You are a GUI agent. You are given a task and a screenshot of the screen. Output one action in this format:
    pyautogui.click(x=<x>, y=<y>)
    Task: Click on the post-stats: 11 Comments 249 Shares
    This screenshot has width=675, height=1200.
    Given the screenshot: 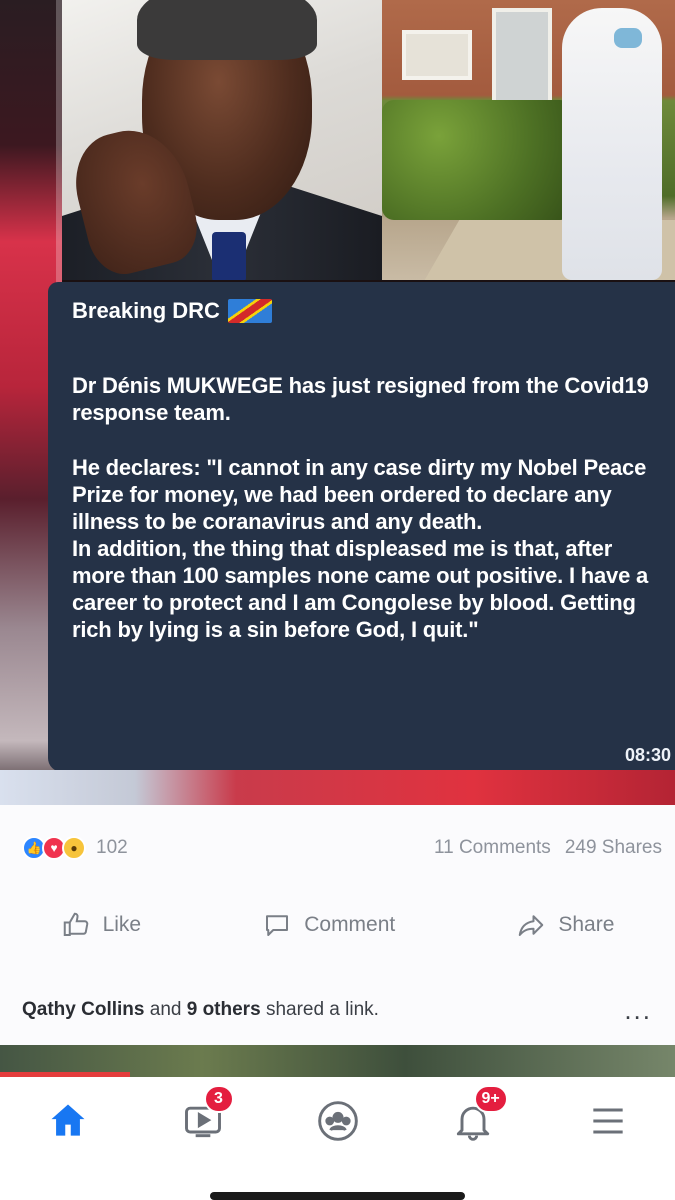 What is the action you would take?
    pyautogui.click(x=548, y=848)
    